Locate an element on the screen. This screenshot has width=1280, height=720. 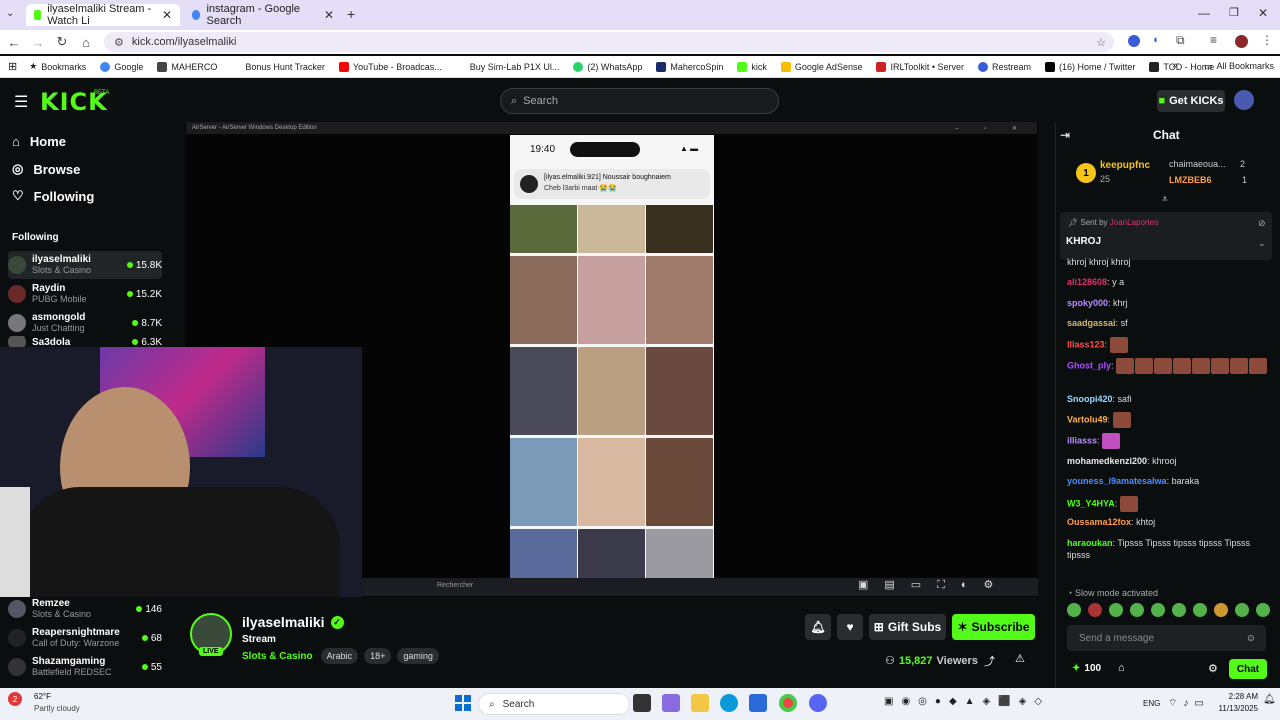
restore-icon: ❐ is located at coordinates (1234, 12).